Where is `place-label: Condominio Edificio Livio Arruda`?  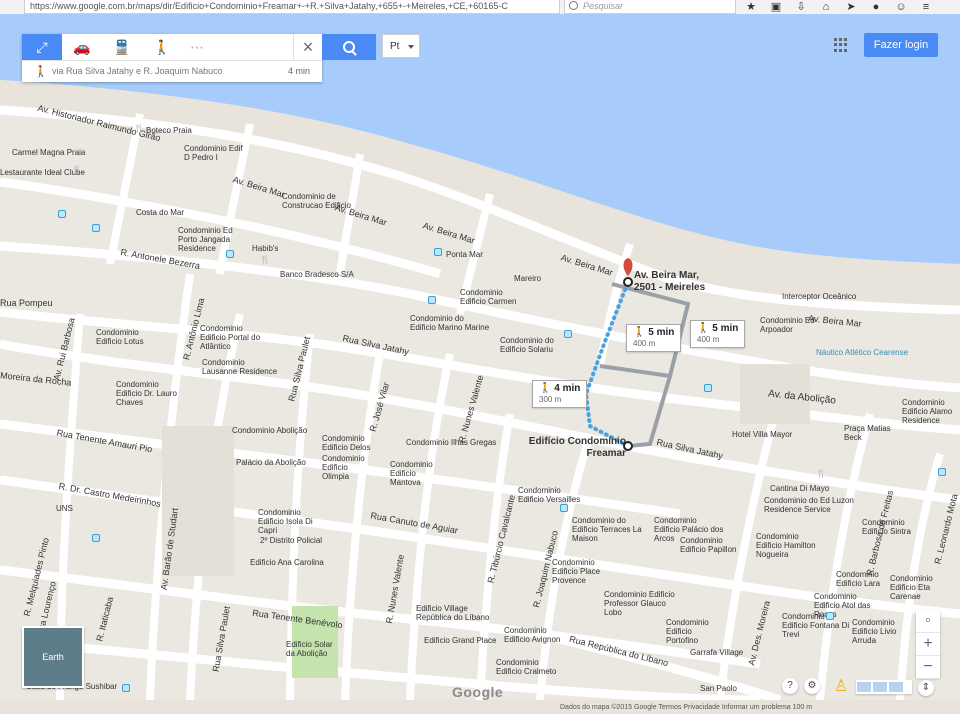 place-label: Condominio Edificio Livio Arruda is located at coordinates (882, 631).